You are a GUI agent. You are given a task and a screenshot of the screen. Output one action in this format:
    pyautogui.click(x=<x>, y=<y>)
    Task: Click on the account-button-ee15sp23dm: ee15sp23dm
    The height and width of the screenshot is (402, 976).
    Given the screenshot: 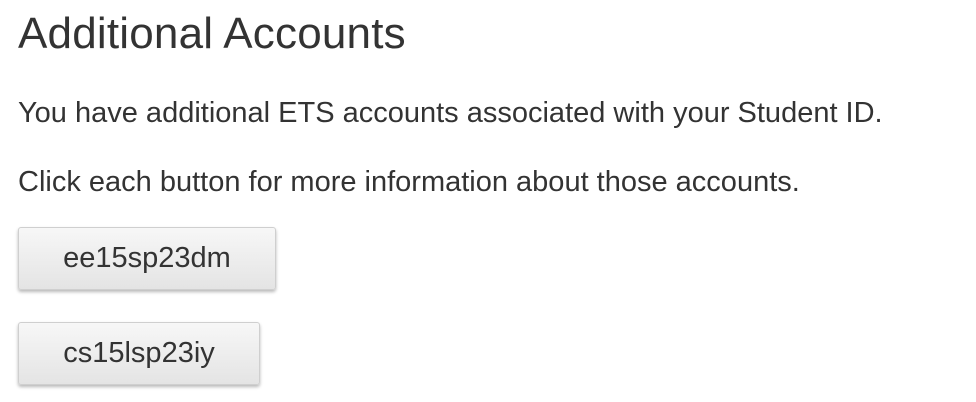 What is the action you would take?
    pyautogui.click(x=147, y=258)
    